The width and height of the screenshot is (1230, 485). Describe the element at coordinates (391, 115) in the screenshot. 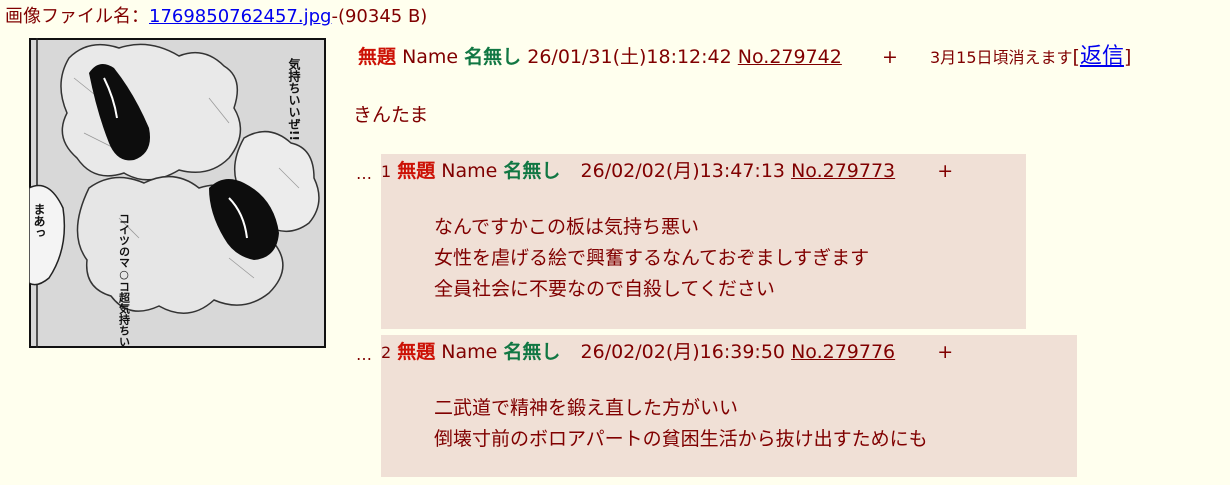

I see `op-post-body: きんたま` at that location.